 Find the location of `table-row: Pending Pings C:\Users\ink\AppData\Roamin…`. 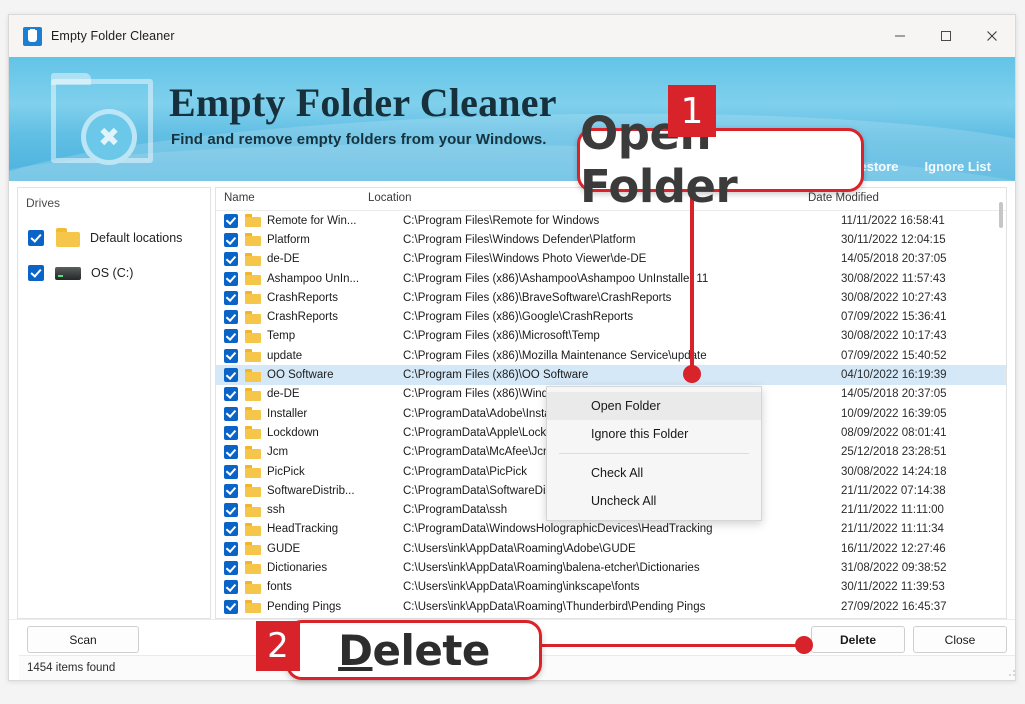

table-row: Pending Pings C:\Users\ink\AppData\Roamin… is located at coordinates (611, 606).